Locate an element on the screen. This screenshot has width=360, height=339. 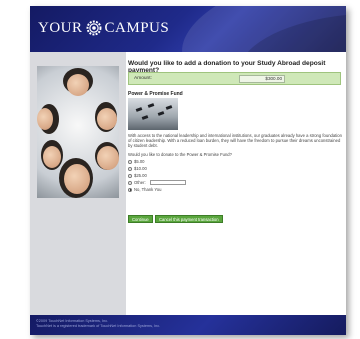
students-photo is located at coordinates (78, 132).